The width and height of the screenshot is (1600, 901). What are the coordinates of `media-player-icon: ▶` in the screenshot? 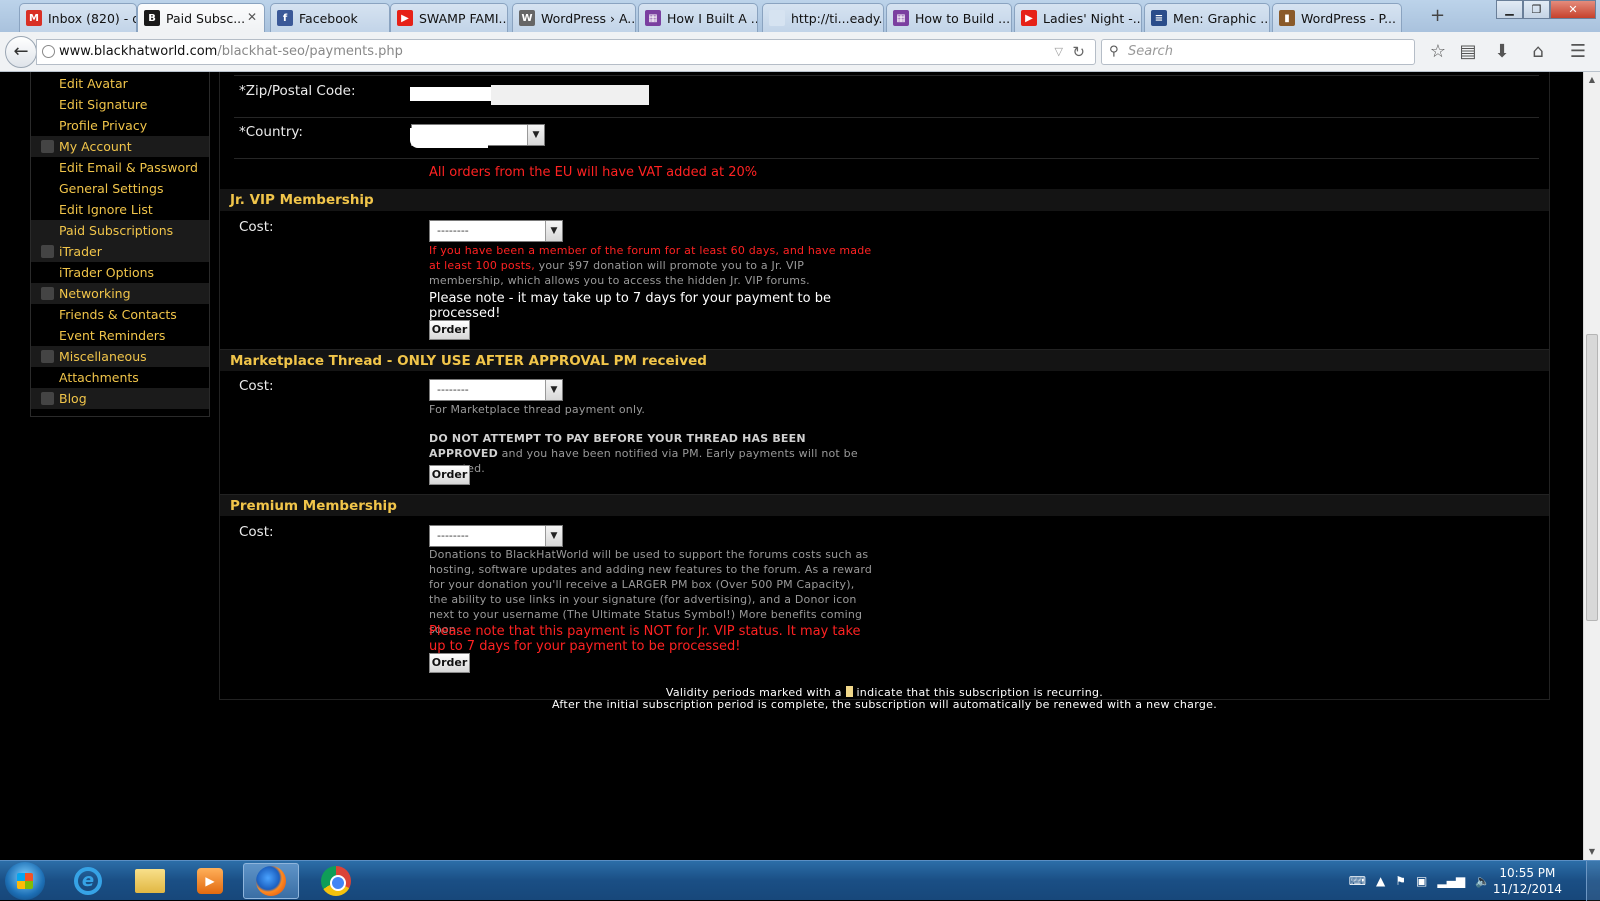 It's located at (210, 881).